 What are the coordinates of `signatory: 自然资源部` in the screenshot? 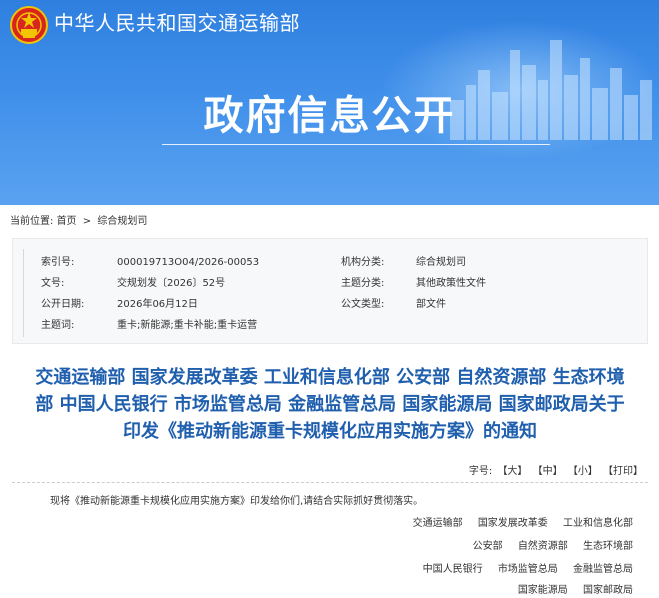 It's located at (542, 546).